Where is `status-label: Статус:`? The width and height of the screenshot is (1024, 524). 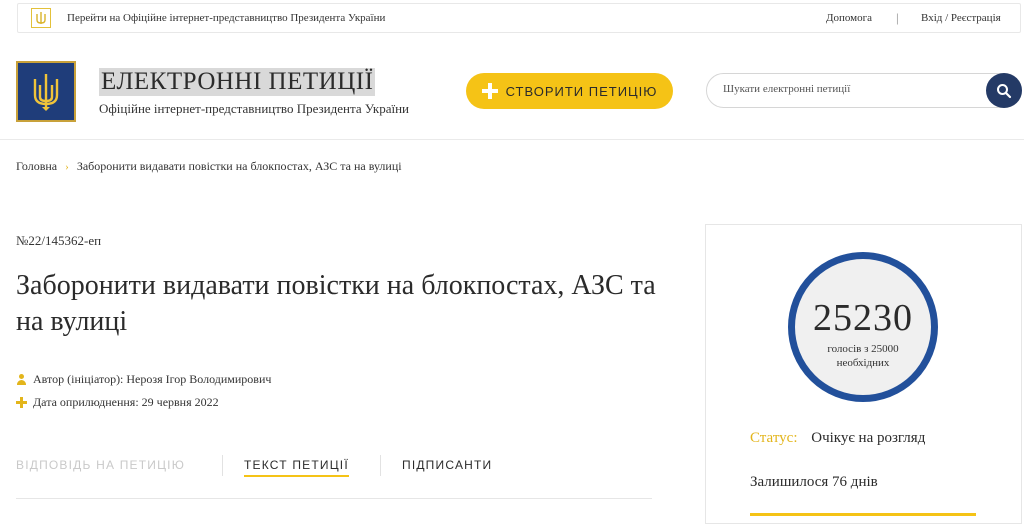
status-label: Статус: is located at coordinates (774, 438).